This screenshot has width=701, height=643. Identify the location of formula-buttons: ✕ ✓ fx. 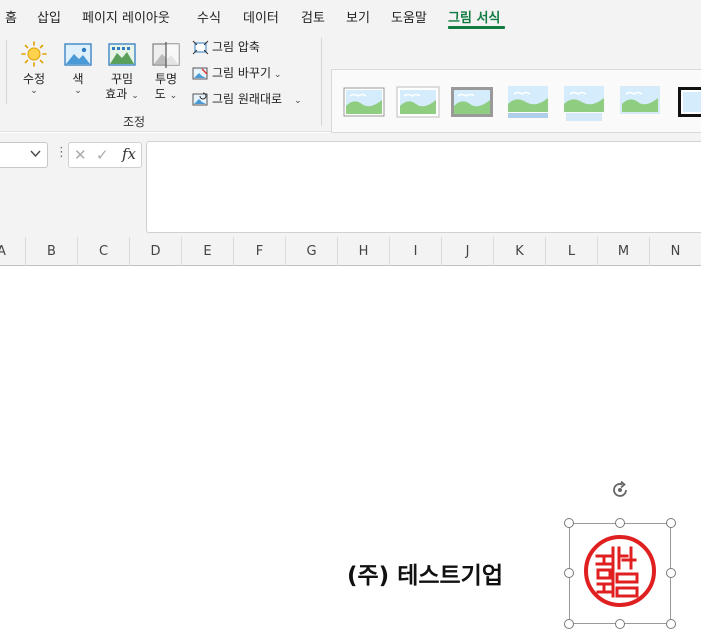
(105, 155).